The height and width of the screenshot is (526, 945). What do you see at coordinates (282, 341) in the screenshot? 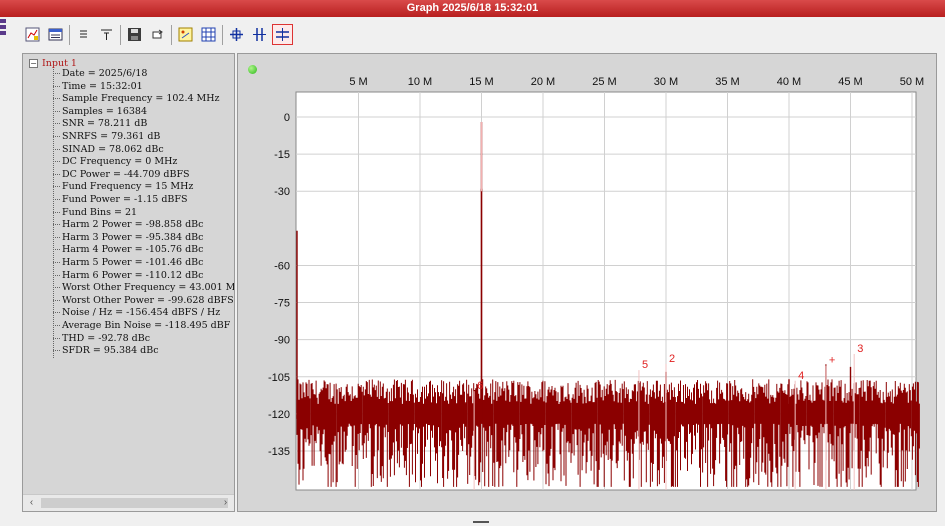
I see `y-tick-label: -90` at bounding box center [282, 341].